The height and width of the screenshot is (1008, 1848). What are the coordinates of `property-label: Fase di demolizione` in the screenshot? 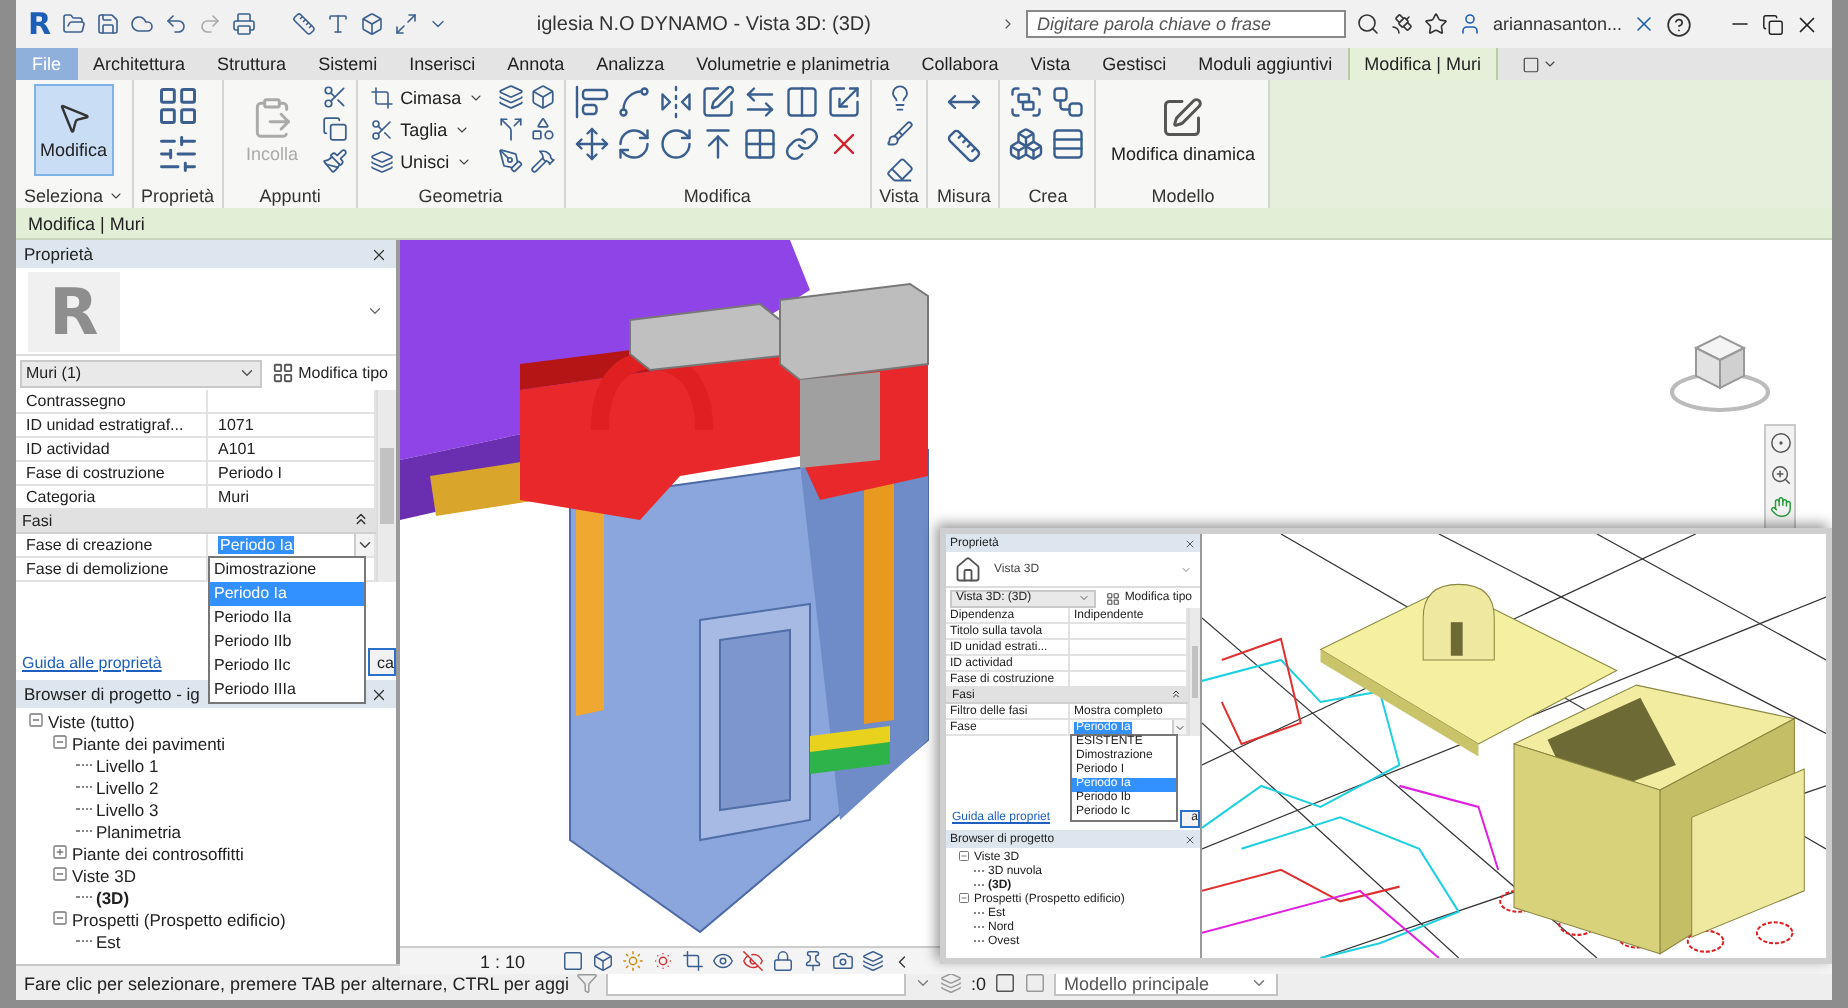 It's located at (112, 570).